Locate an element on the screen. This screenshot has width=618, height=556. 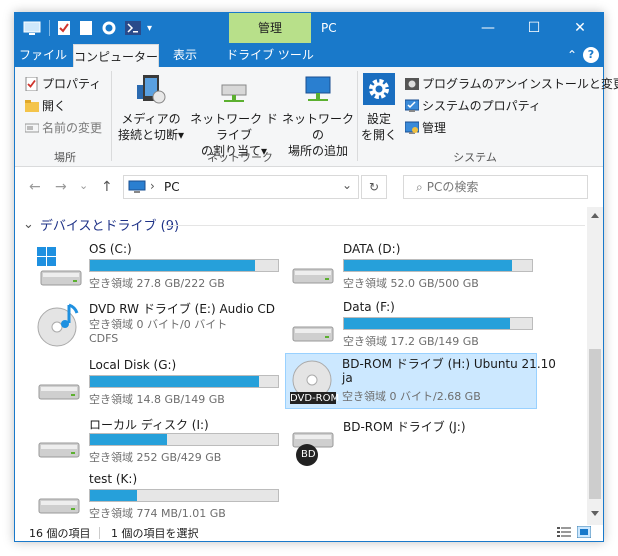
properties-icon is located at coordinates (64, 28).